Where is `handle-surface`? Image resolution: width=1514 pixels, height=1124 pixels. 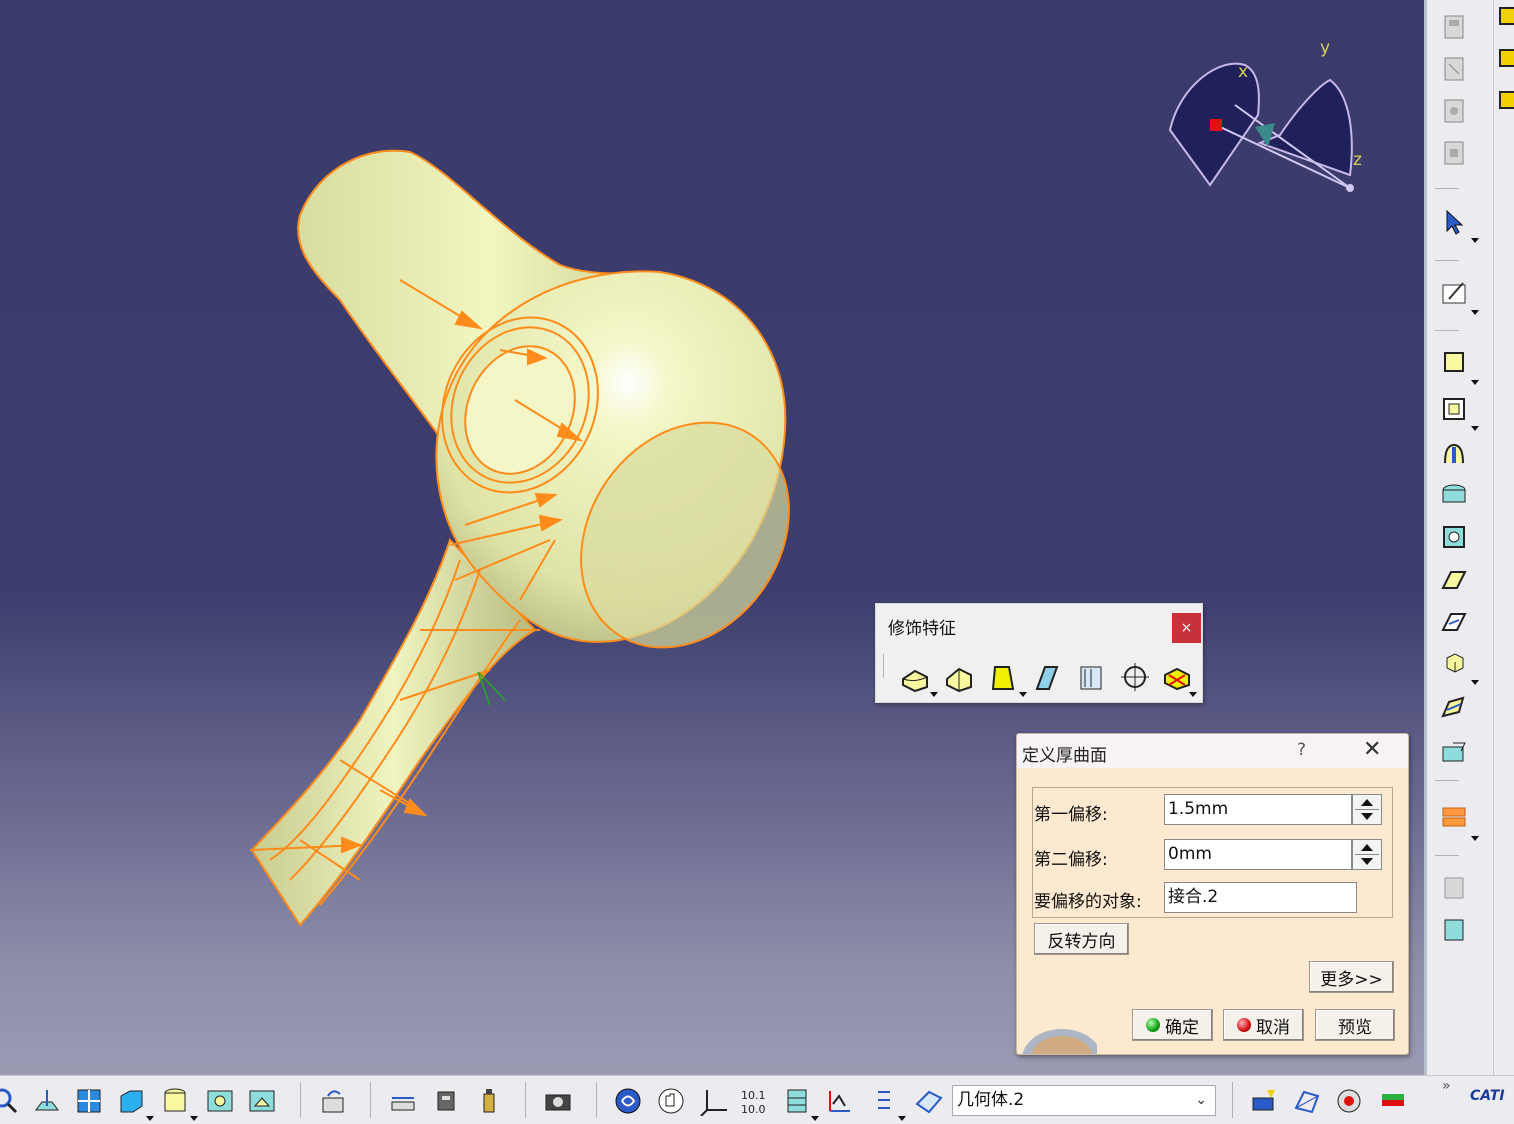 handle-surface is located at coordinates (393, 732).